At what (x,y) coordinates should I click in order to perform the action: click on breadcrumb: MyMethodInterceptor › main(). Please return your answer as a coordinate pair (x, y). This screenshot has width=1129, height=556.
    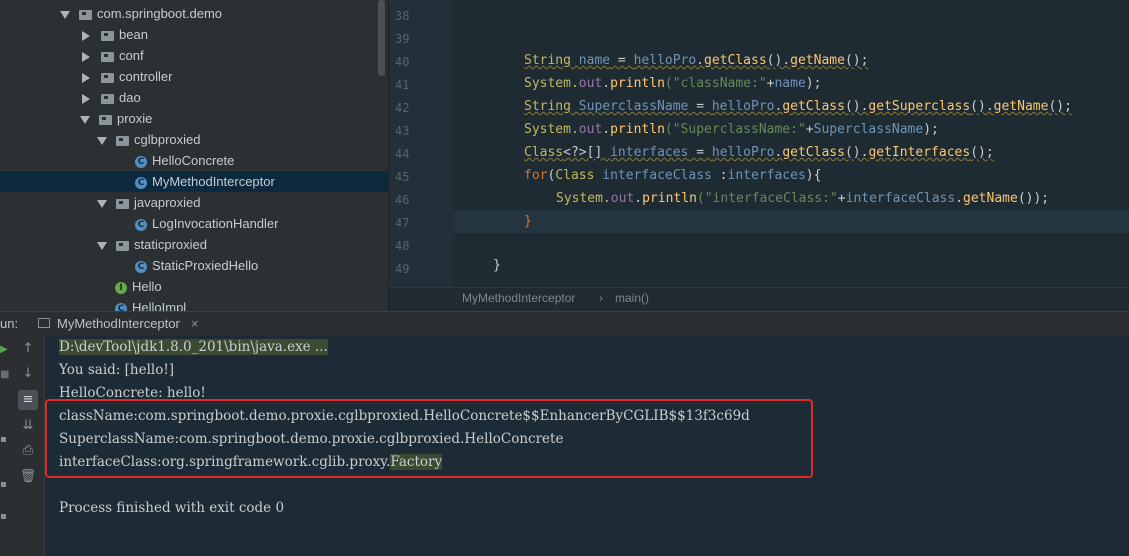
    Looking at the image, I should click on (759, 299).